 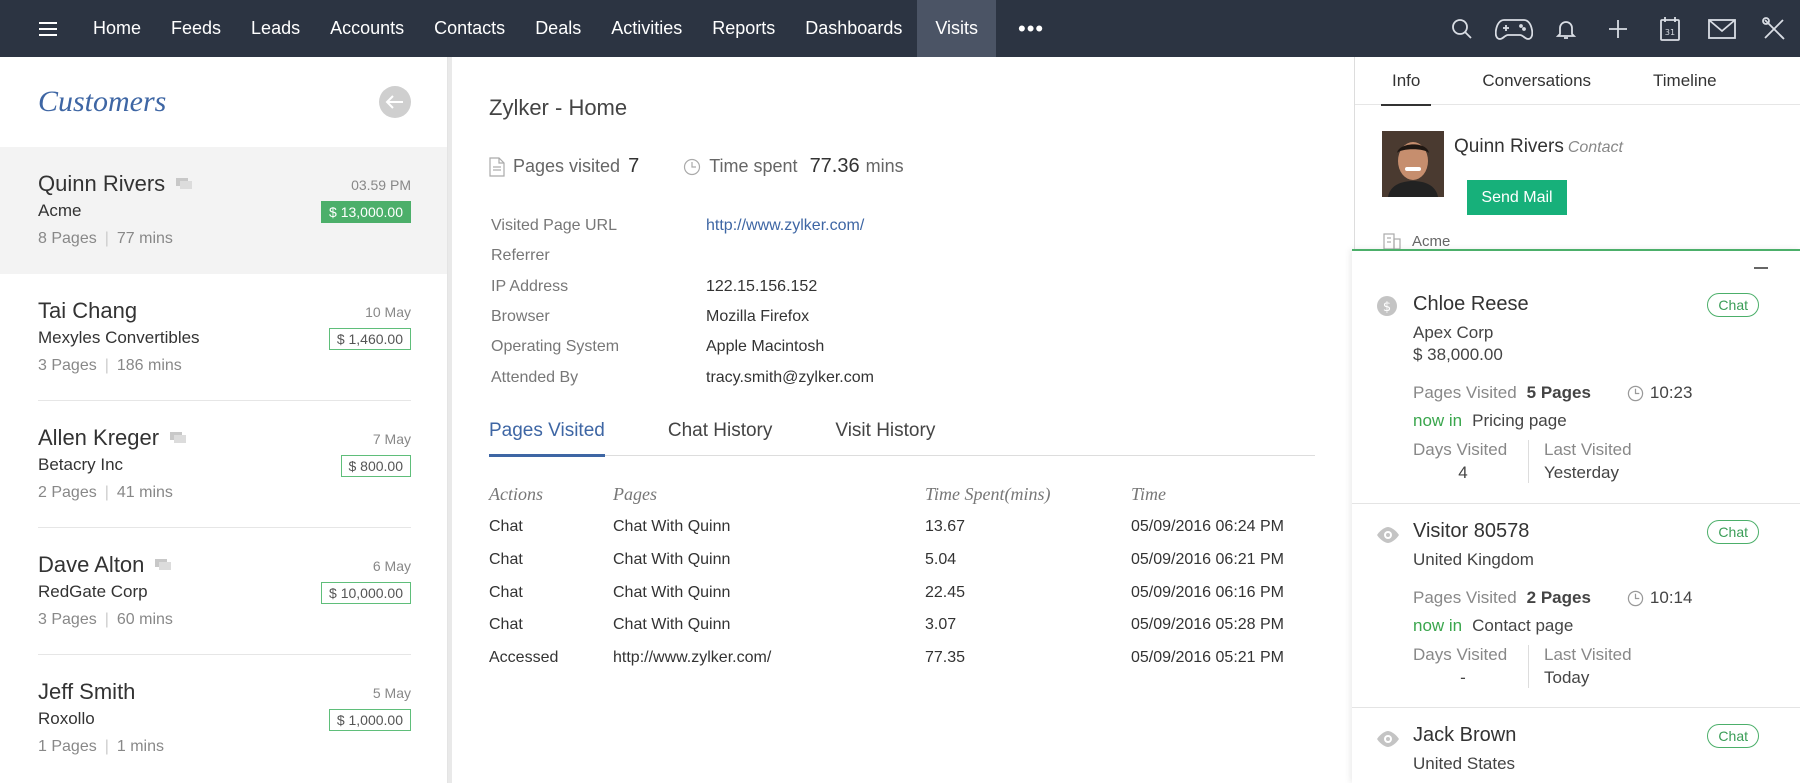 What do you see at coordinates (1031, 28) in the screenshot?
I see `more-icon: •••` at bounding box center [1031, 28].